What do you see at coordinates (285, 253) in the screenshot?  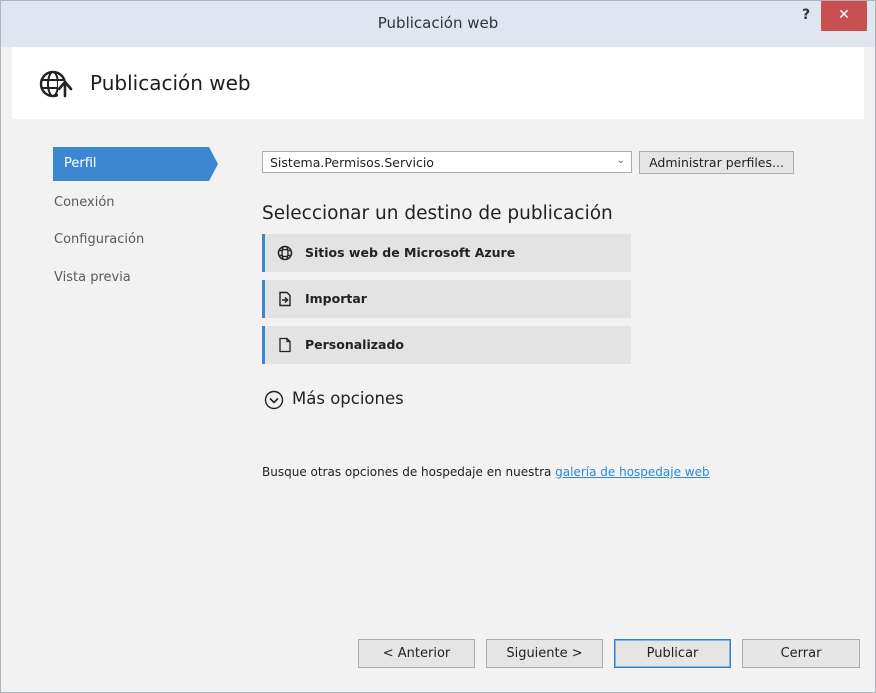 I see `azure-icon` at bounding box center [285, 253].